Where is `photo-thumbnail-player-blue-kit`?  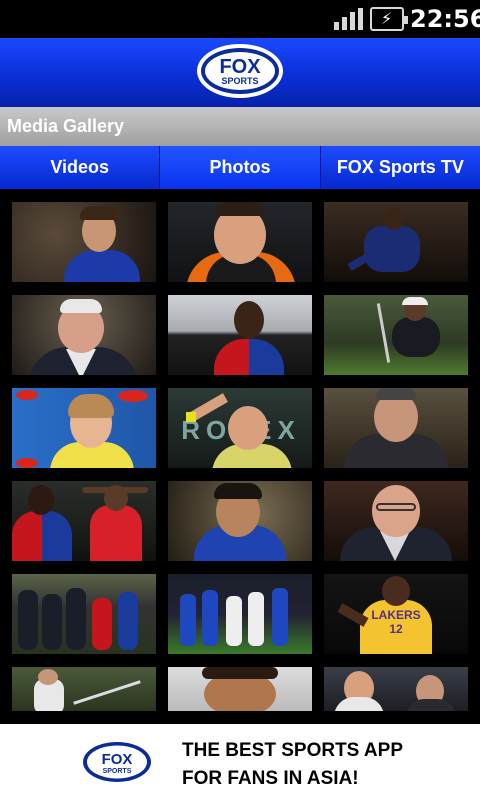
photo-thumbnail-player-blue-kit is located at coordinates (84, 242).